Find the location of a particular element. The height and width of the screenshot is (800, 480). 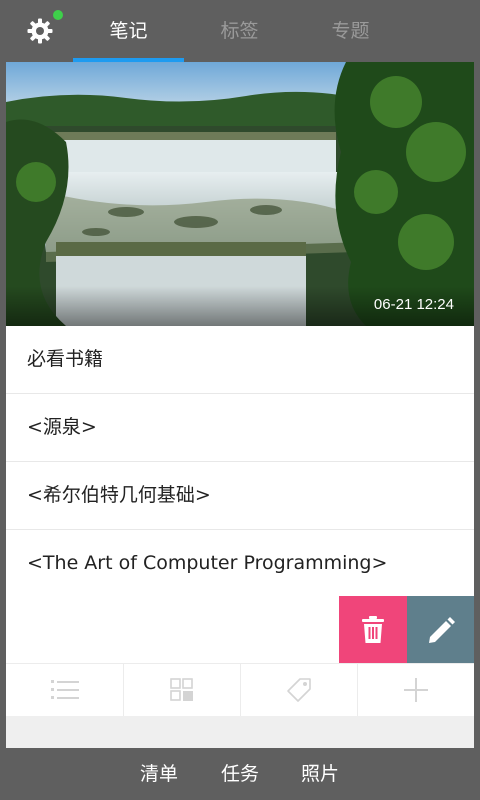

tag-tool-button is located at coordinates (299, 690).